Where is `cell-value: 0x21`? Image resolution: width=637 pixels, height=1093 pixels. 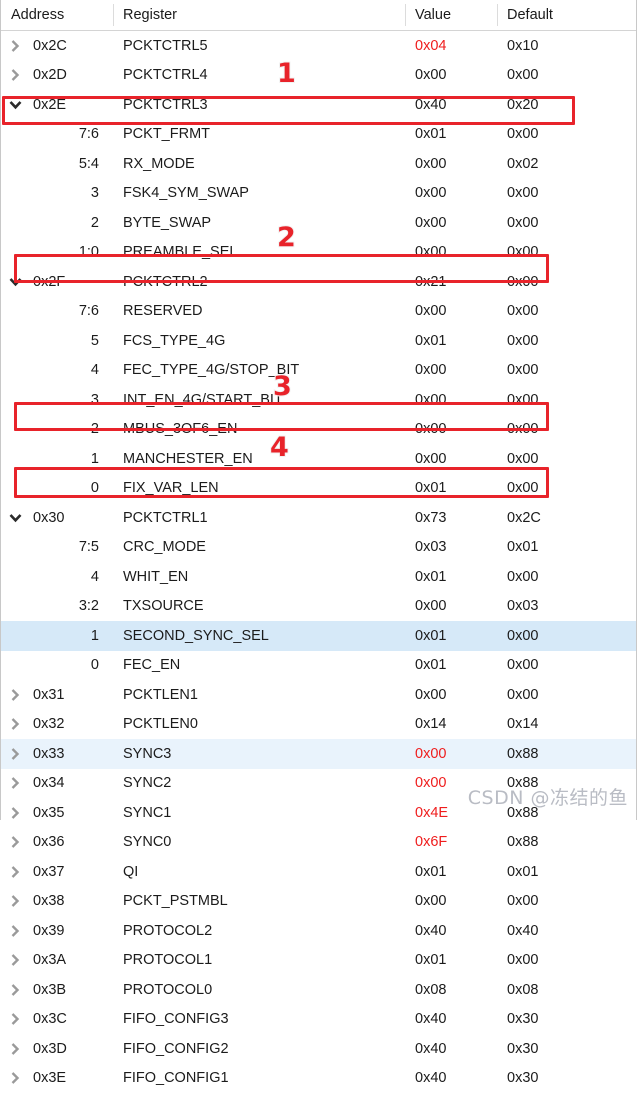 cell-value: 0x21 is located at coordinates (451, 282).